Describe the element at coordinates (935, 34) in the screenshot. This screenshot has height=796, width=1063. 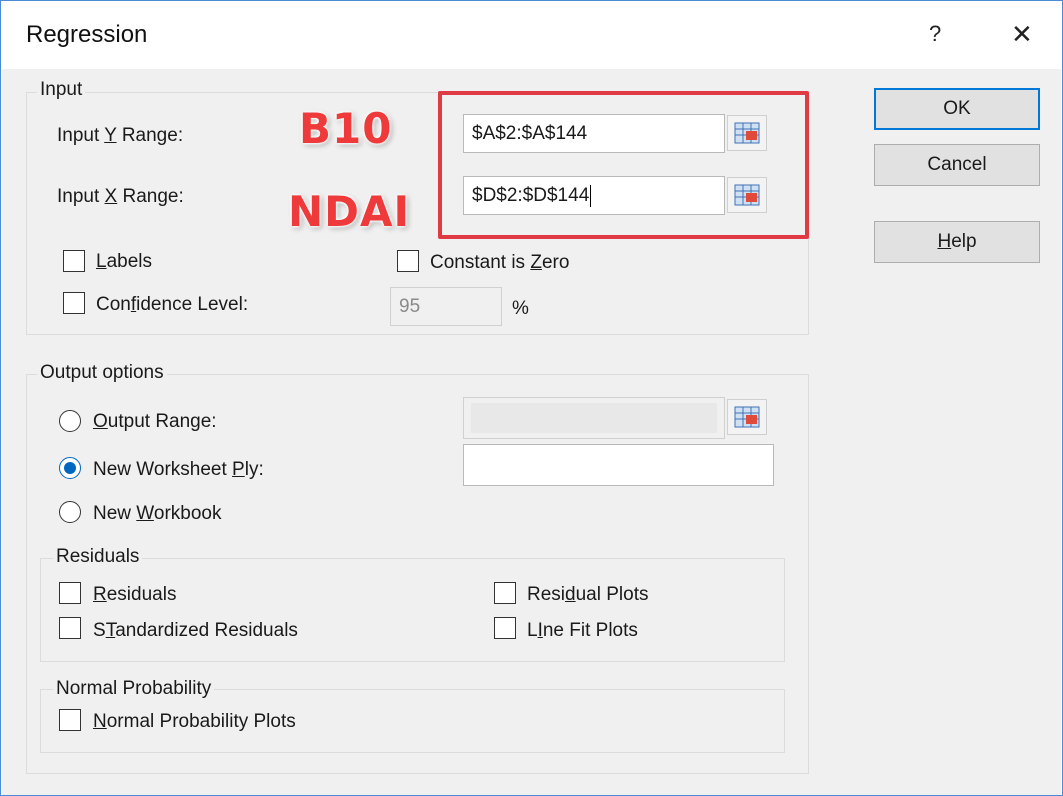
I see `help-question-icon: ?` at that location.